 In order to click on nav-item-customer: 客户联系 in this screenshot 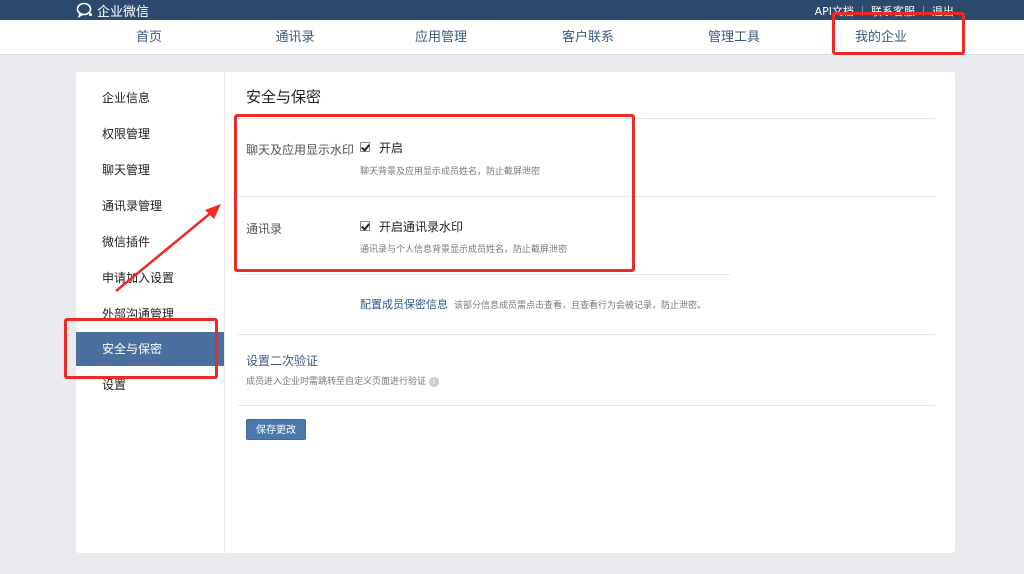, I will do `click(588, 37)`.